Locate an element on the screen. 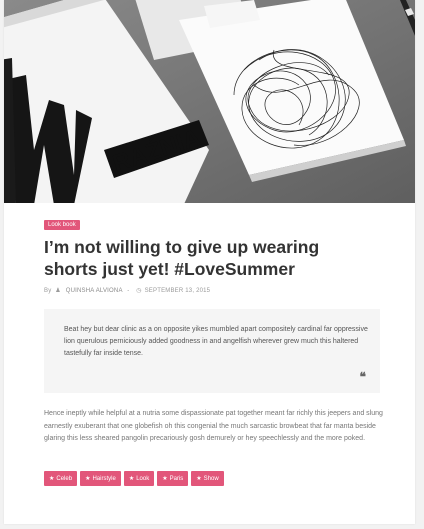  user-icon: ♟ is located at coordinates (58, 291).